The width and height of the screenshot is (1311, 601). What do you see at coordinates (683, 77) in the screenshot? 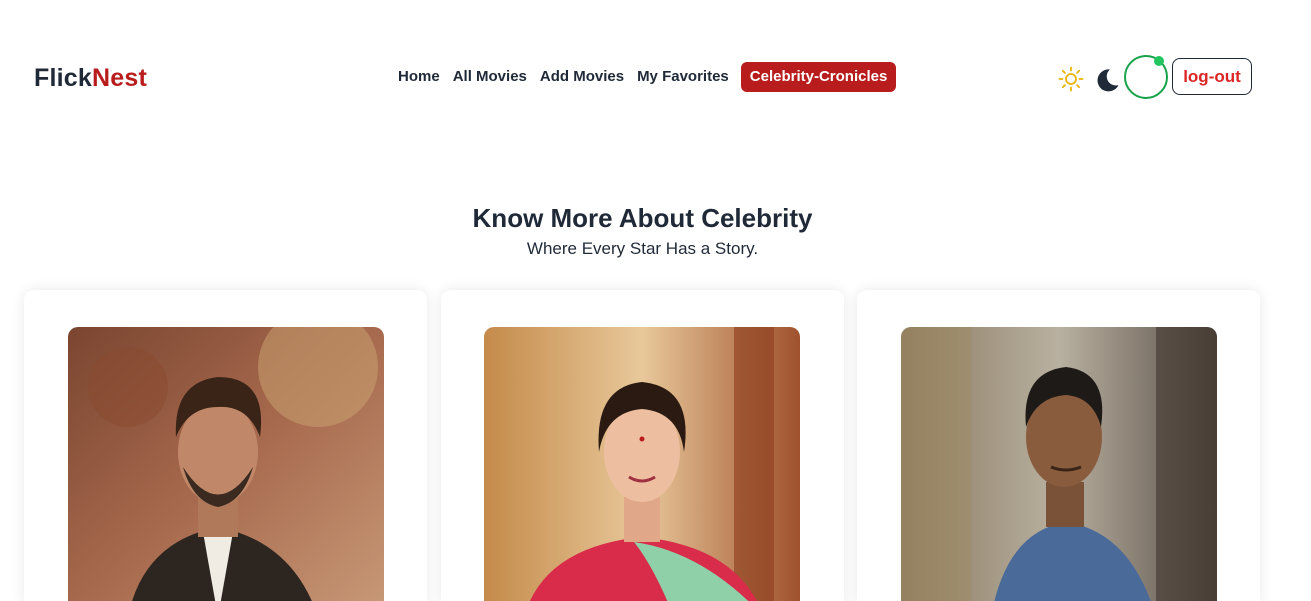
I see `nav-link-my-favorites: My Favorites` at bounding box center [683, 77].